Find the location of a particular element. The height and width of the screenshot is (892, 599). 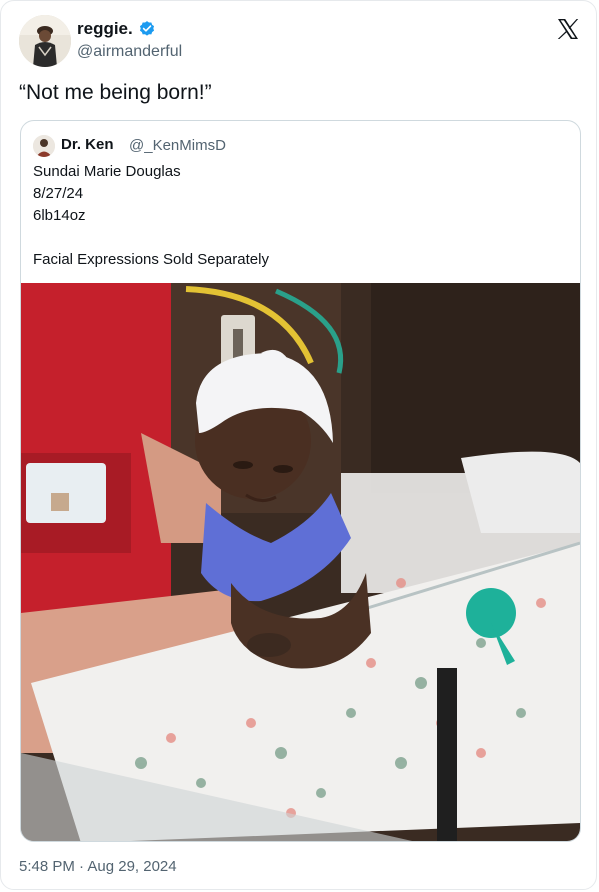

author-avatar is located at coordinates (45, 41).